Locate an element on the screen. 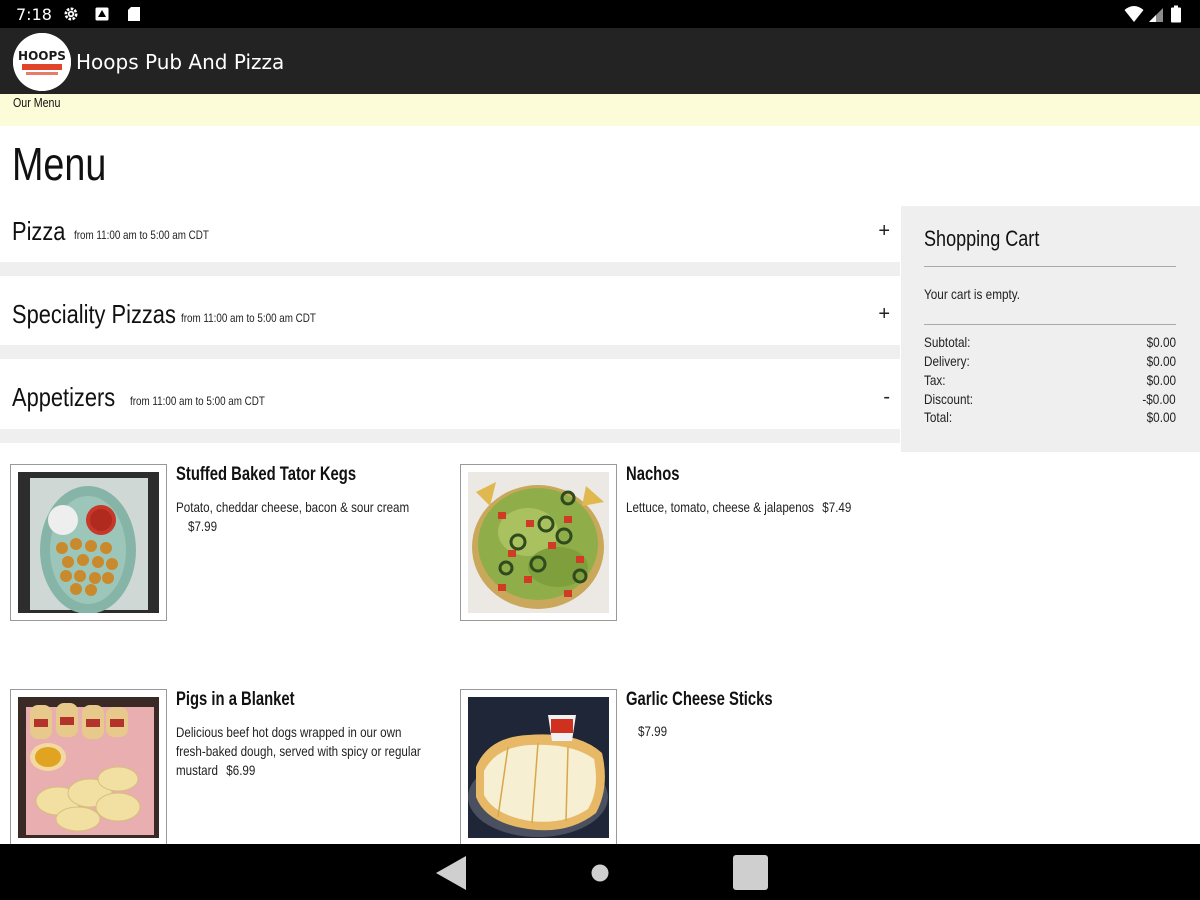 Image resolution: width=1200 pixels, height=900 pixels. back-icon is located at coordinates (451, 873).